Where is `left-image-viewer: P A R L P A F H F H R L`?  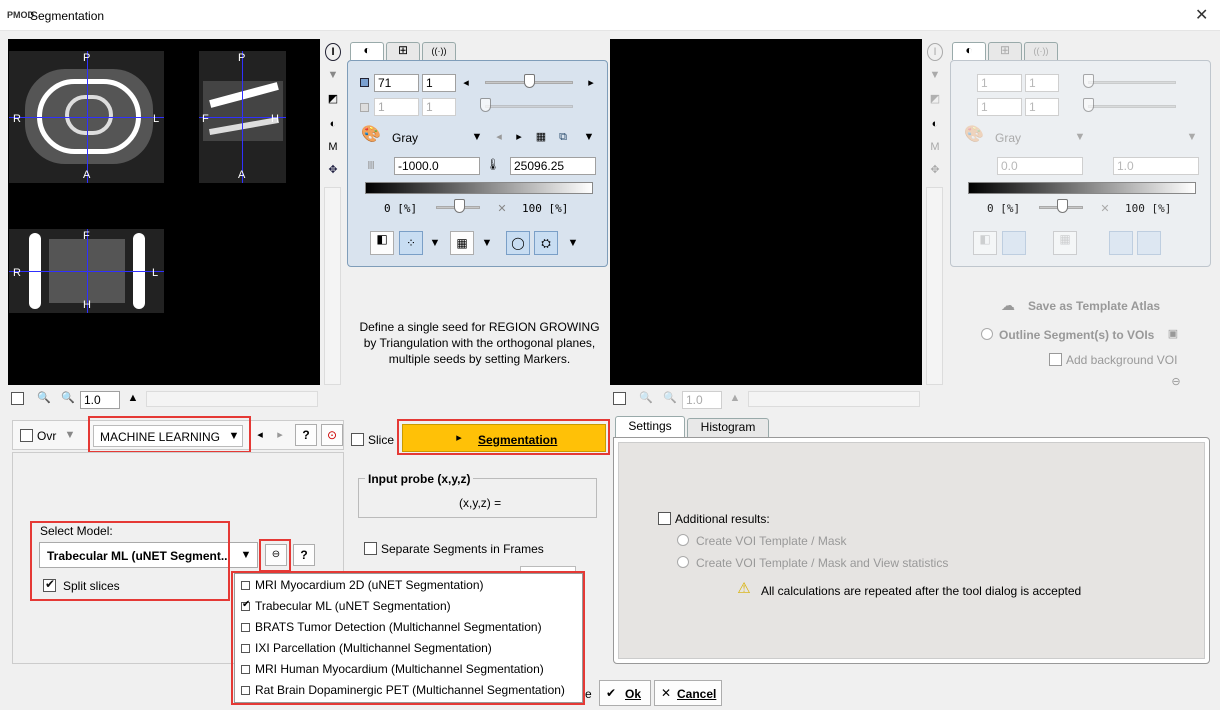
left-image-viewer: P A R L P A F H F H R L is located at coordinates (164, 212).